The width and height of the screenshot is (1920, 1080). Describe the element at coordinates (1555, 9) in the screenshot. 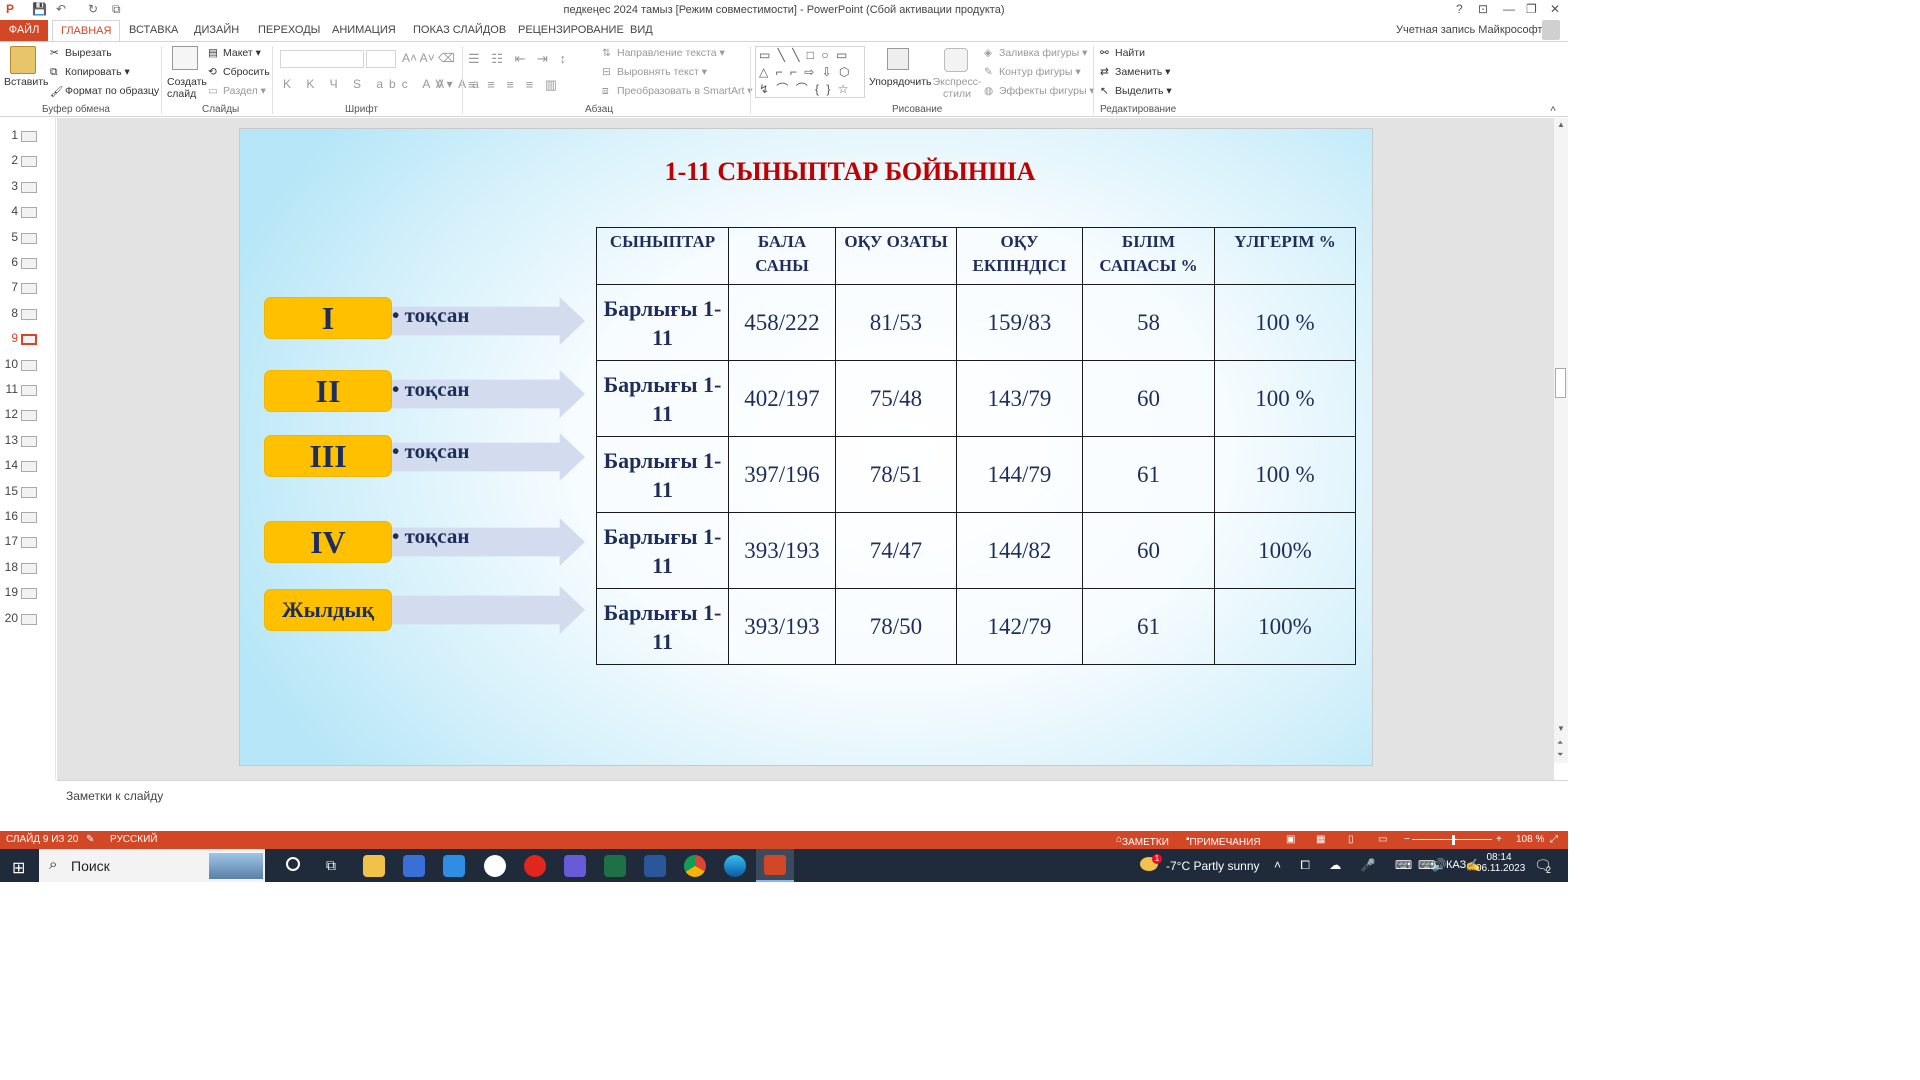

I see `close-button: ✕` at that location.